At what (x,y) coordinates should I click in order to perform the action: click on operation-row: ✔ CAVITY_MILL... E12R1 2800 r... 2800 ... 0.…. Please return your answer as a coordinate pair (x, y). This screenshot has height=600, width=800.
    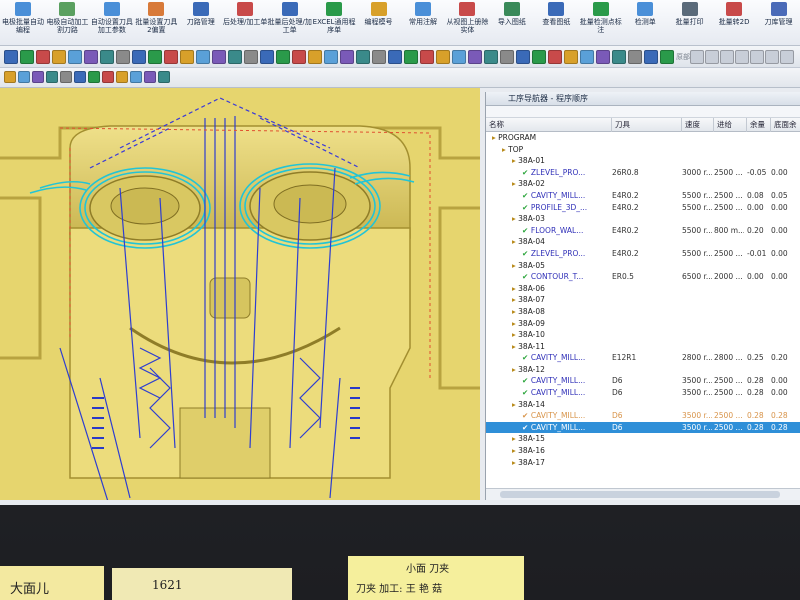
    Looking at the image, I should click on (643, 358).